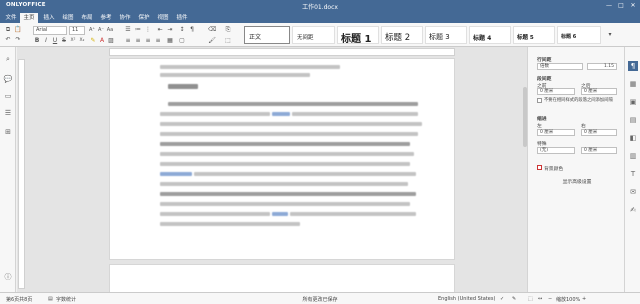  Describe the element at coordinates (182, 18) in the screenshot. I see `tab-plugins: 插件` at that location.